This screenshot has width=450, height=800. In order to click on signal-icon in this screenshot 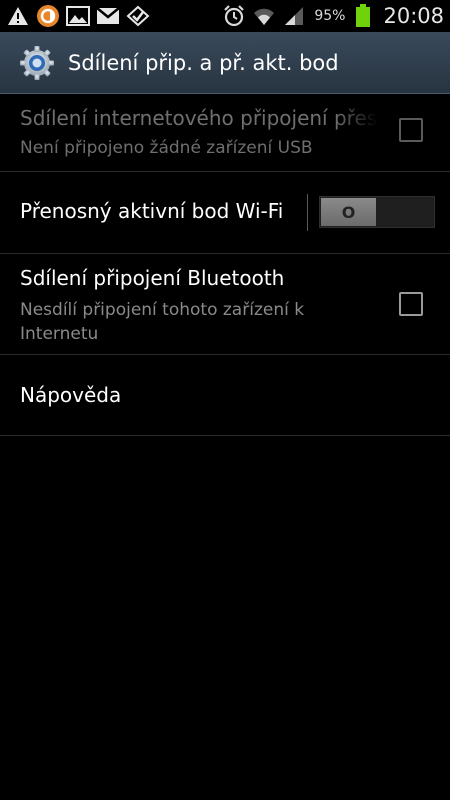, I will do `click(294, 16)`.